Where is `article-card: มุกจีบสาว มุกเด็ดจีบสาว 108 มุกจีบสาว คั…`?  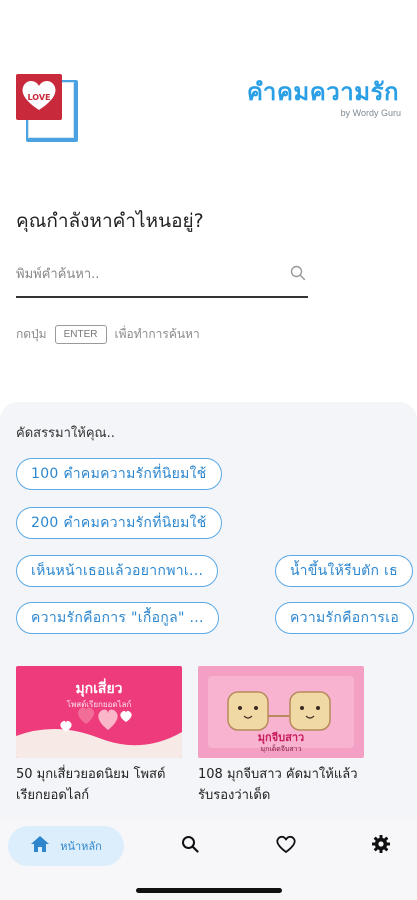
article-card: มุกจีบสาว มุกเด็ดจีบสาว 108 มุกจีบสาว คั… is located at coordinates (281, 736).